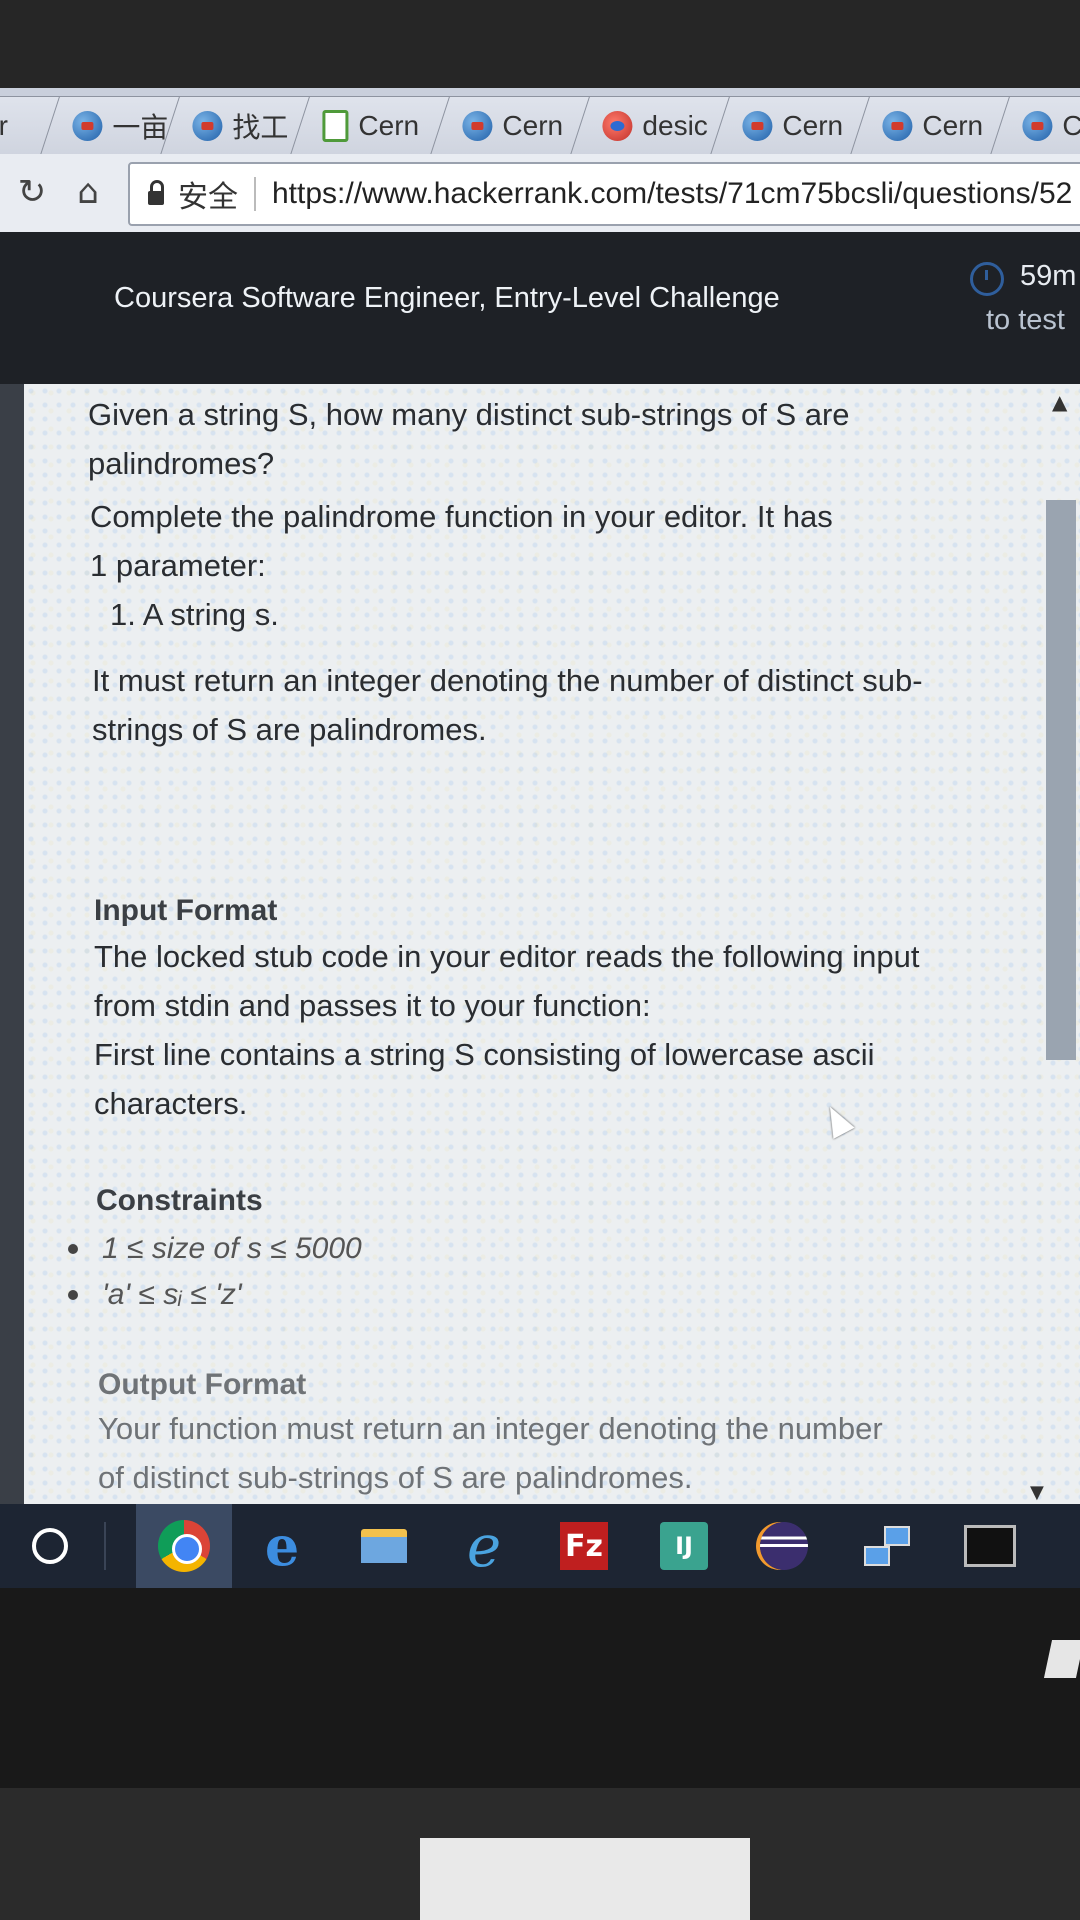  Describe the element at coordinates (886, 1546) in the screenshot. I see `network-icon` at that location.